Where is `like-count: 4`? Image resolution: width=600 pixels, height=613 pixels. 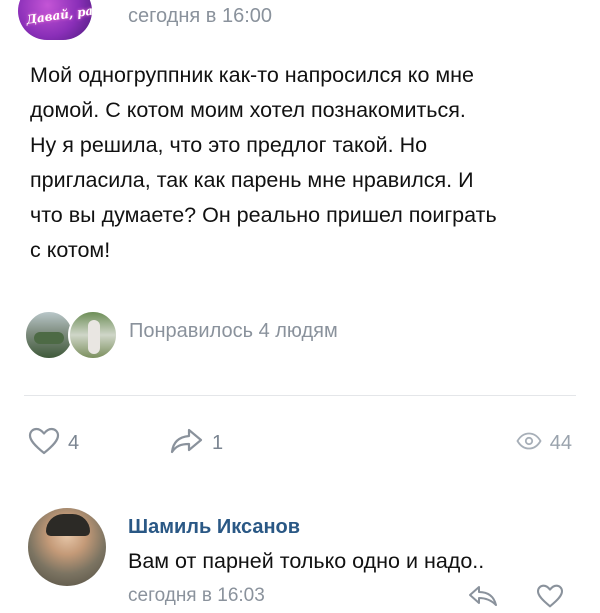 like-count: 4 is located at coordinates (74, 442).